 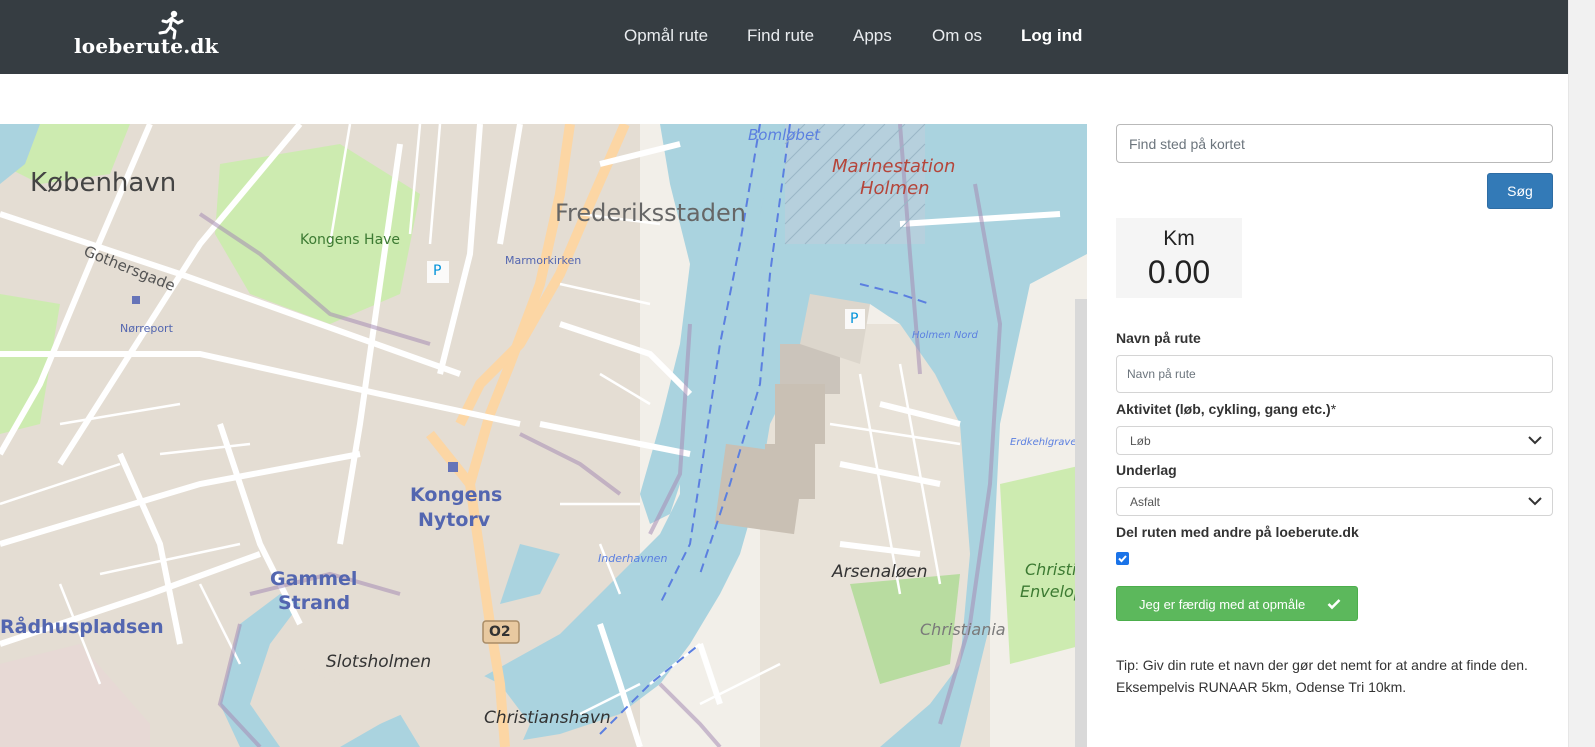 I want to click on activity-label: Aktivitet (løb, cykling, gang etc.)*, so click(x=1226, y=409).